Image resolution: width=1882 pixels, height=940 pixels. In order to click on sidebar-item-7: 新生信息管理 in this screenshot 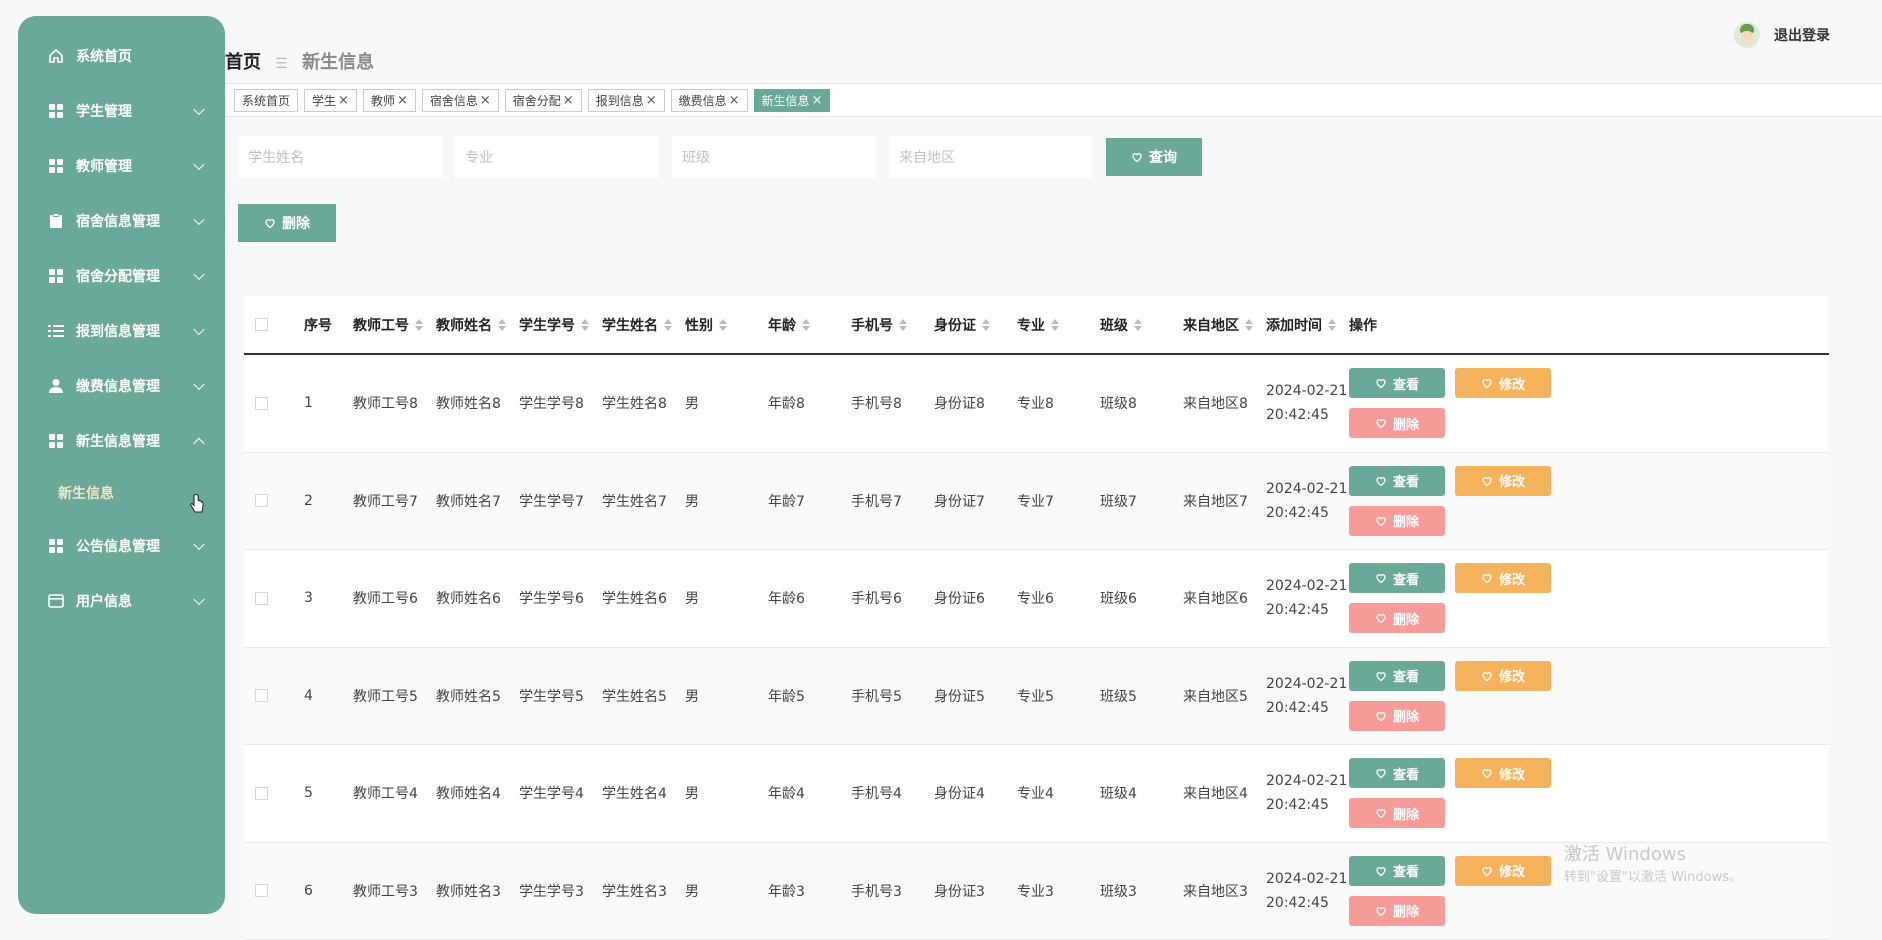, I will do `click(121, 440)`.